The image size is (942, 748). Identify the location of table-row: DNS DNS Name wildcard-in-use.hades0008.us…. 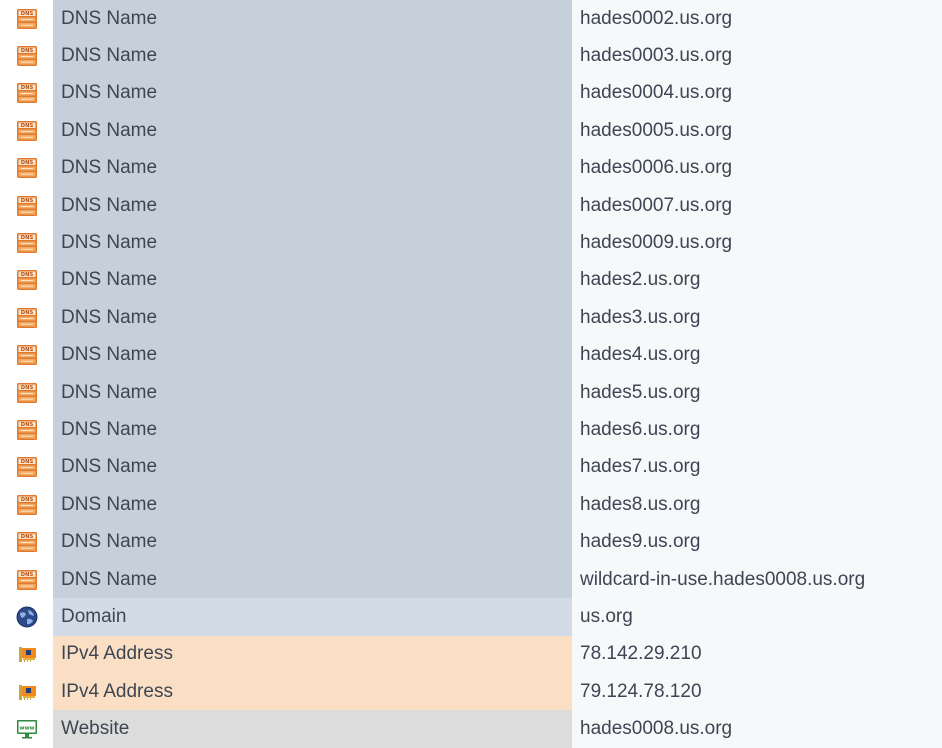
(471, 579).